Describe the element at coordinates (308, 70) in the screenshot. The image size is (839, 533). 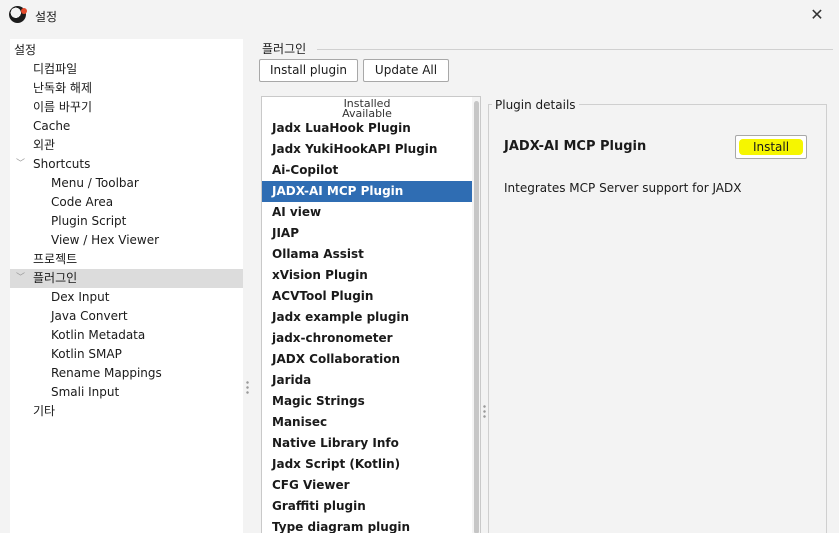
I see `install-plugin-button: Install plugin` at that location.